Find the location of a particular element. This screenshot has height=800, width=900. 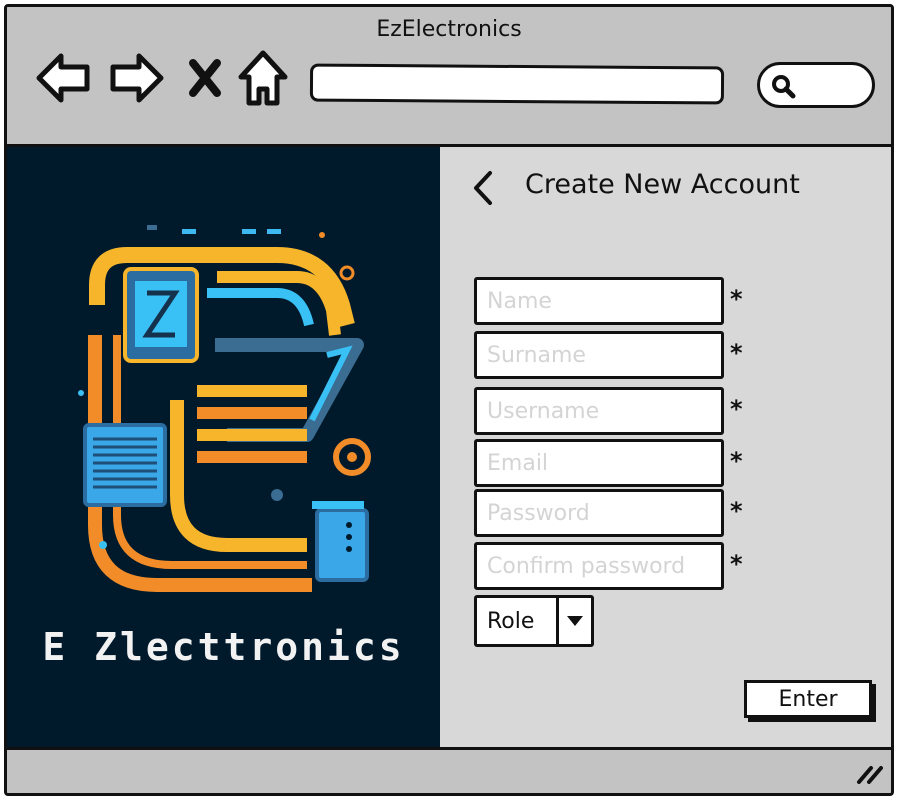

resize-grip-icon is located at coordinates (869, 773).